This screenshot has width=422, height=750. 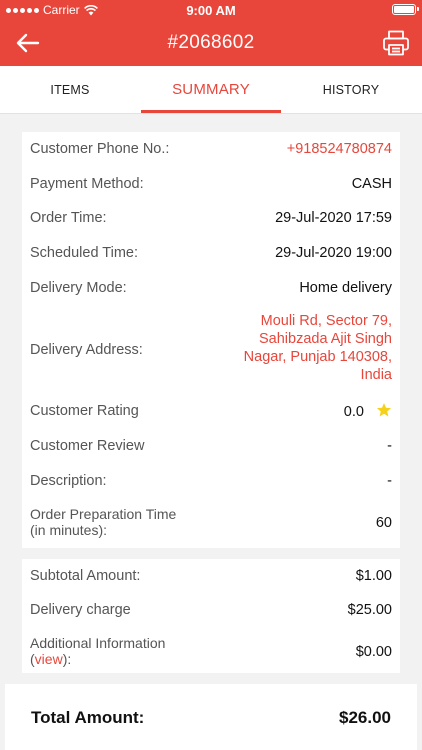 What do you see at coordinates (371, 184) in the screenshot?
I see `payment-method-value: CASH` at bounding box center [371, 184].